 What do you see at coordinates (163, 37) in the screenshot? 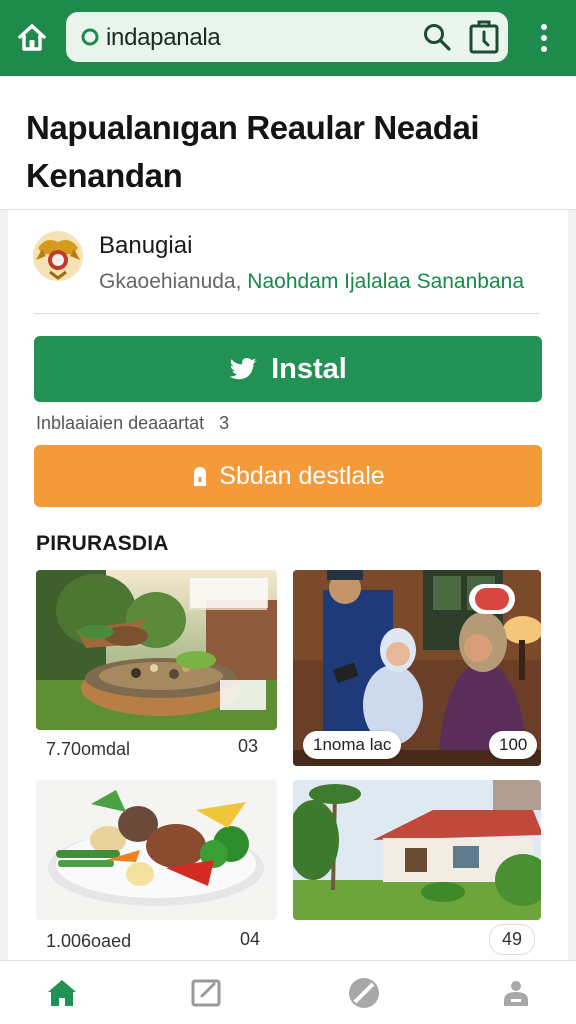
I see `url-text: indapanala` at bounding box center [163, 37].